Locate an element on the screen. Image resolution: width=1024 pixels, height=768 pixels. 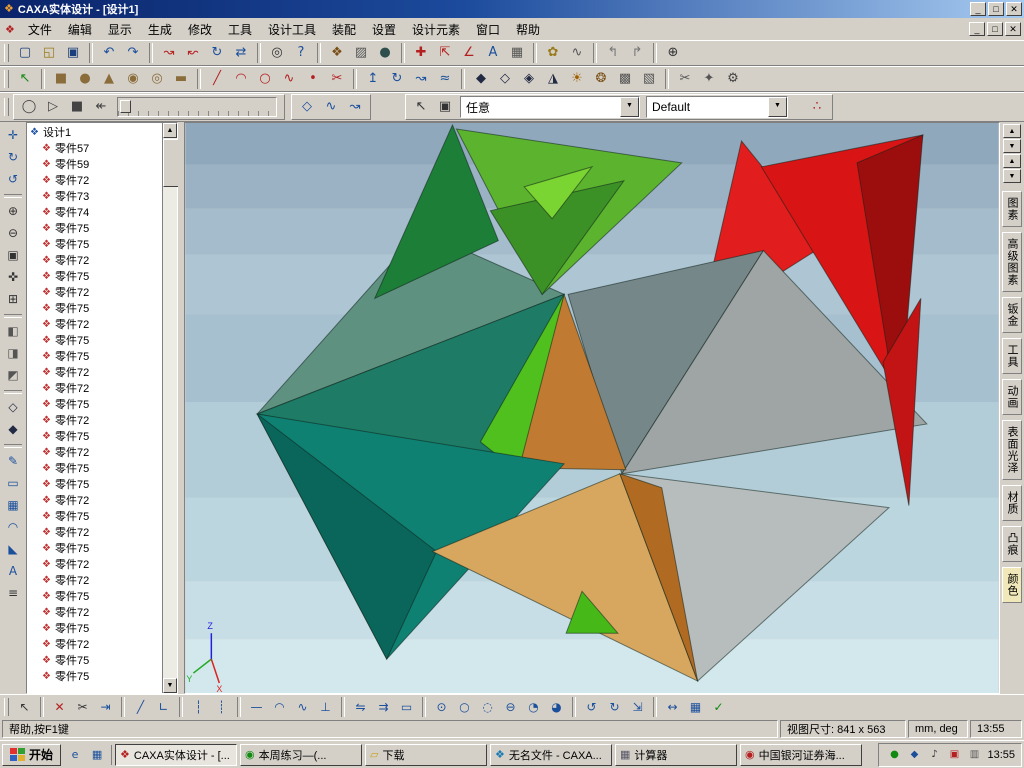
sketch-spline-icon: ∿ is located at coordinates (289, 79).